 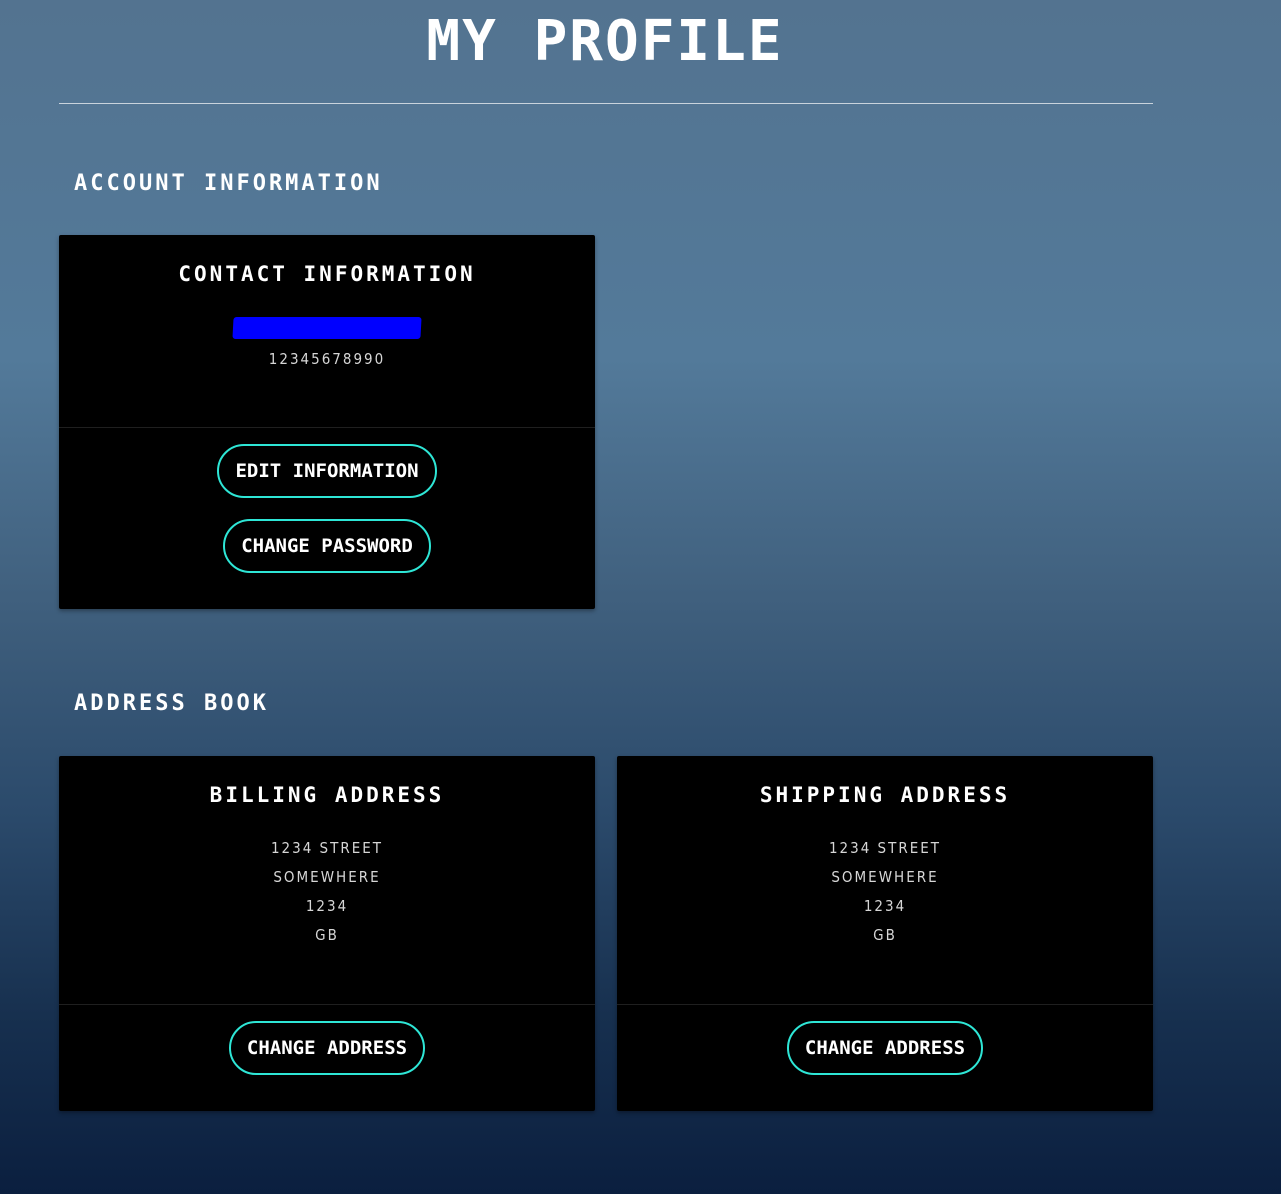 What do you see at coordinates (885, 848) in the screenshot?
I see `shipping-street: 1234 STREET` at bounding box center [885, 848].